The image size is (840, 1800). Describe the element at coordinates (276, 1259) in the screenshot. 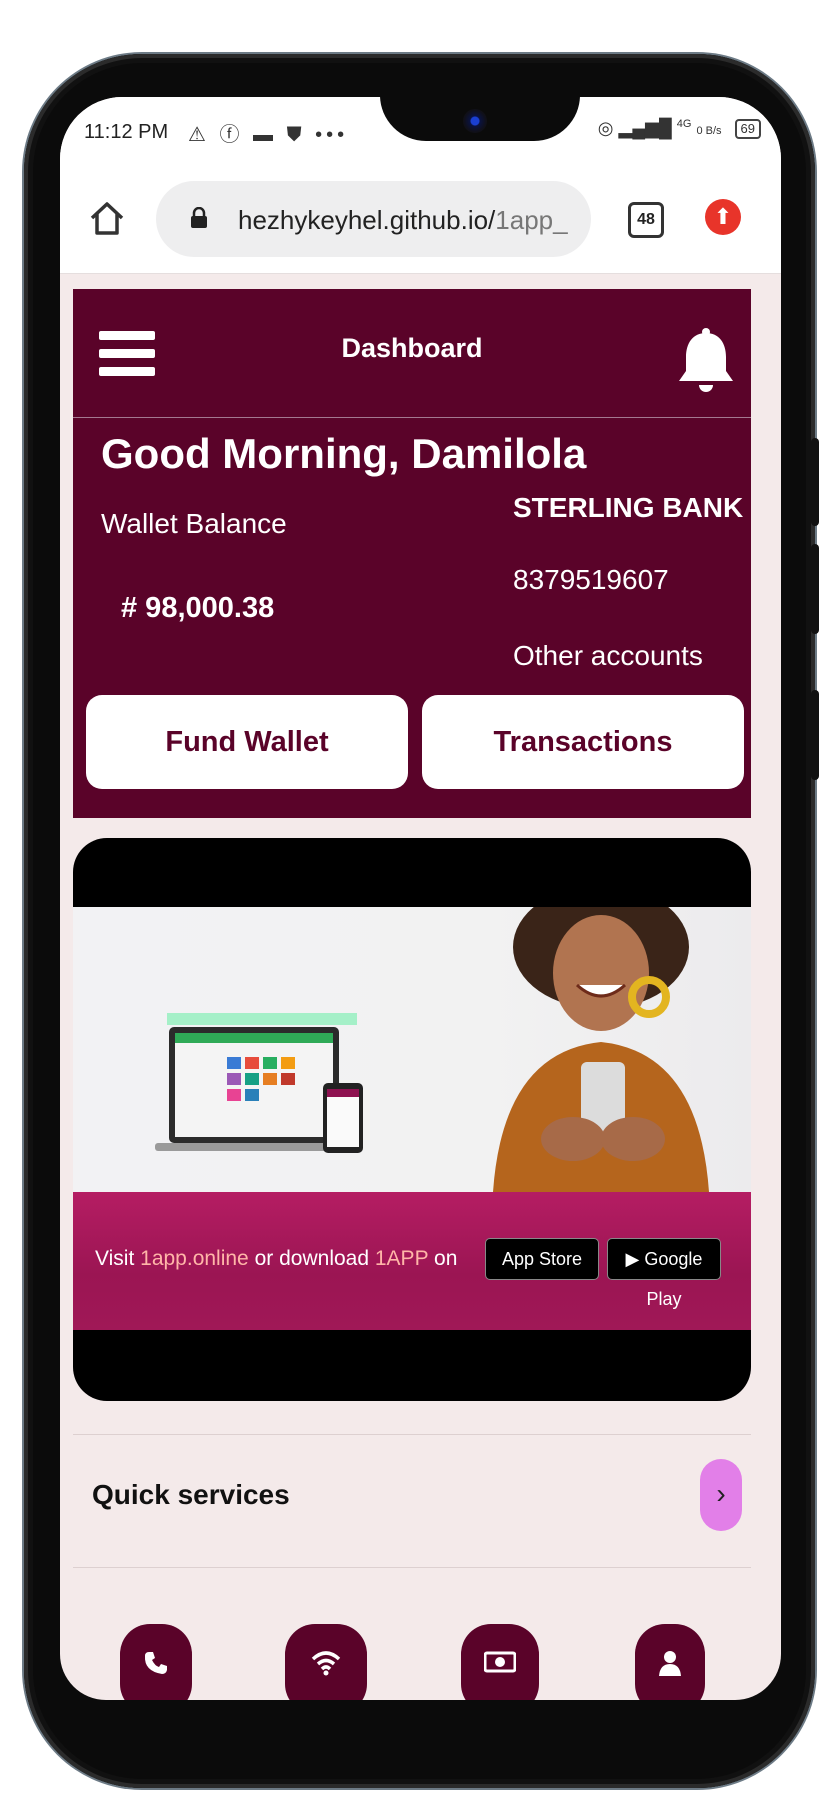

I see `banner-caption: Visit 1app.online or download 1APP on` at that location.